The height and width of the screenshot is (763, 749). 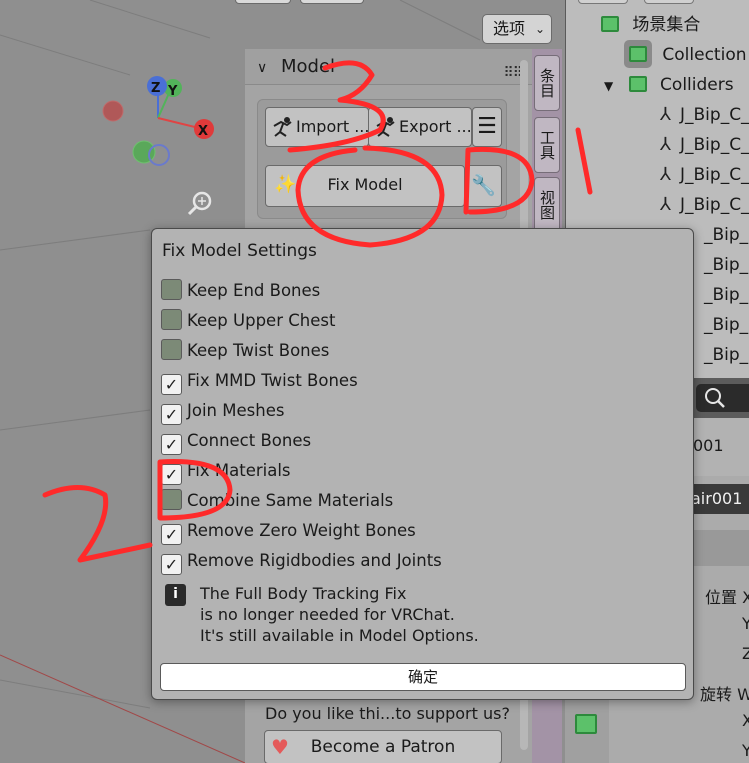 I want to click on selected-object-label: air001, so click(x=717, y=498).